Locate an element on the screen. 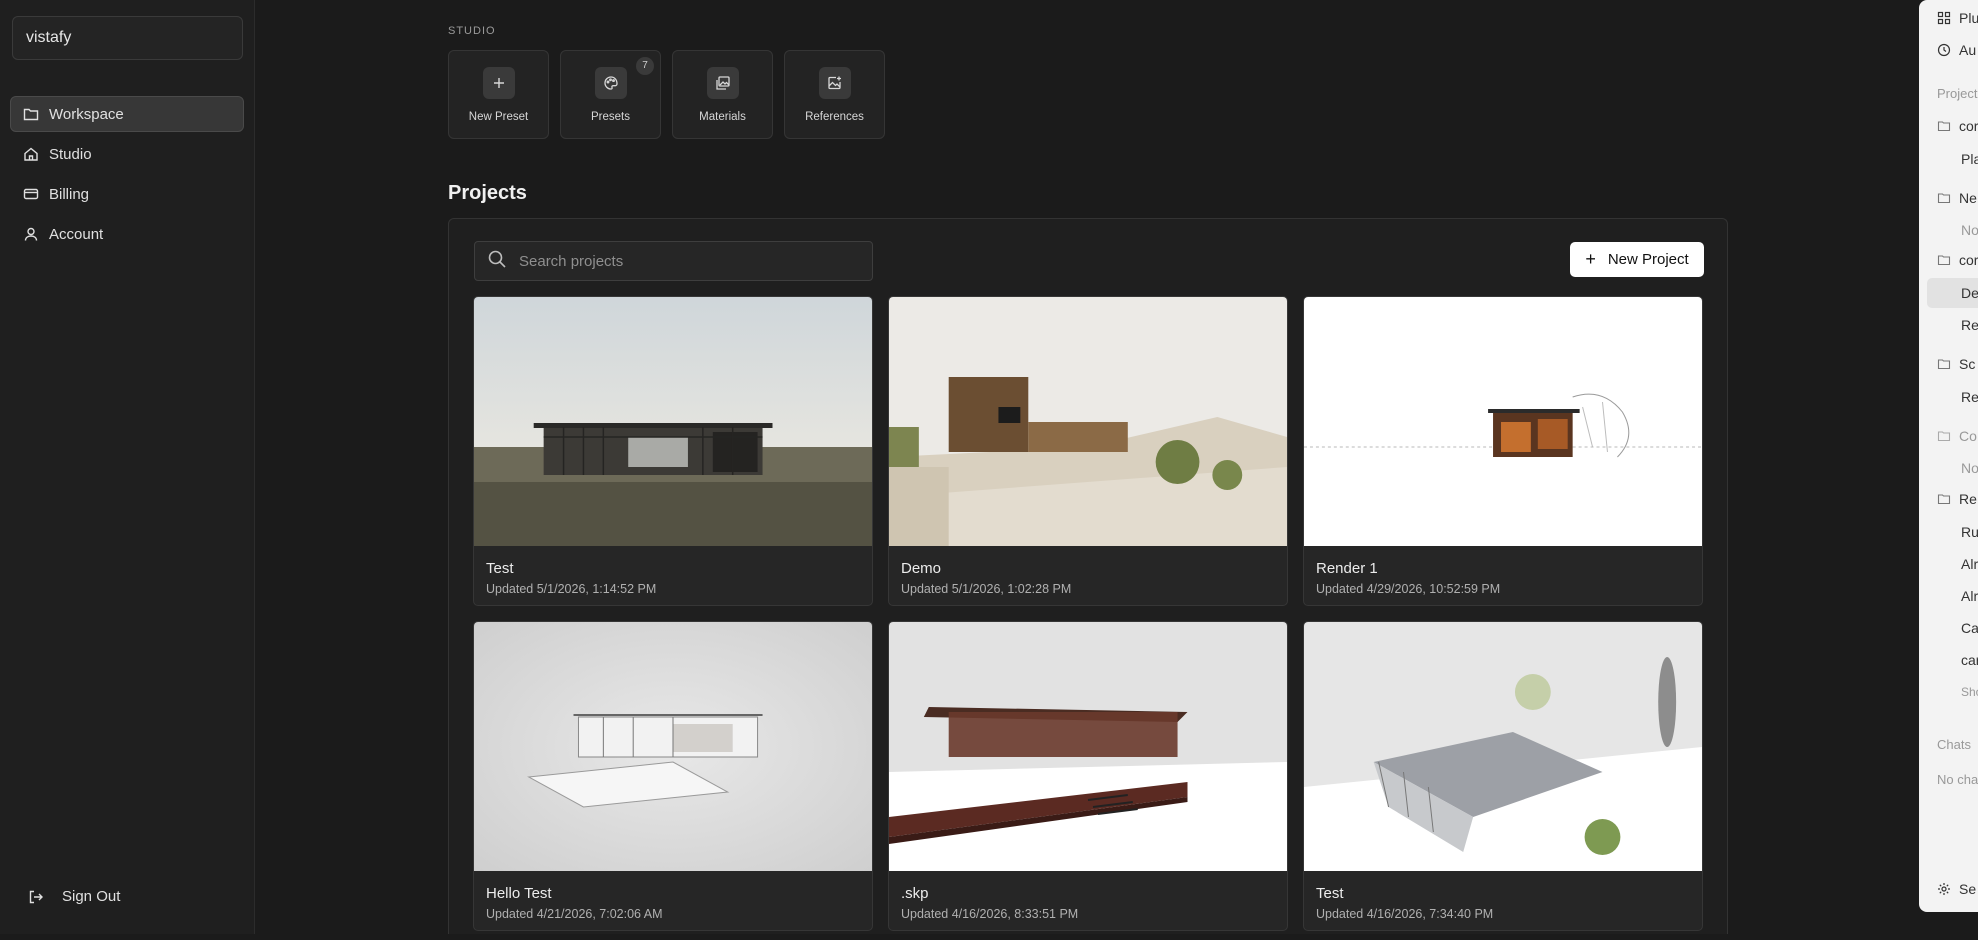 This screenshot has width=1978, height=940. card-icon is located at coordinates (31, 194).